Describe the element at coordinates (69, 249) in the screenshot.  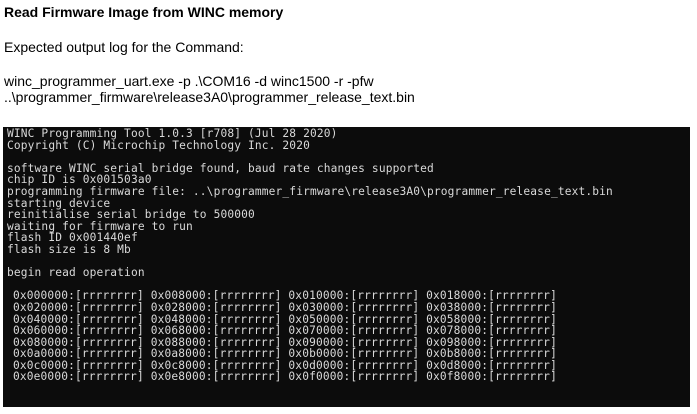
I see `console-log-line: flash size is 8 Mb` at that location.